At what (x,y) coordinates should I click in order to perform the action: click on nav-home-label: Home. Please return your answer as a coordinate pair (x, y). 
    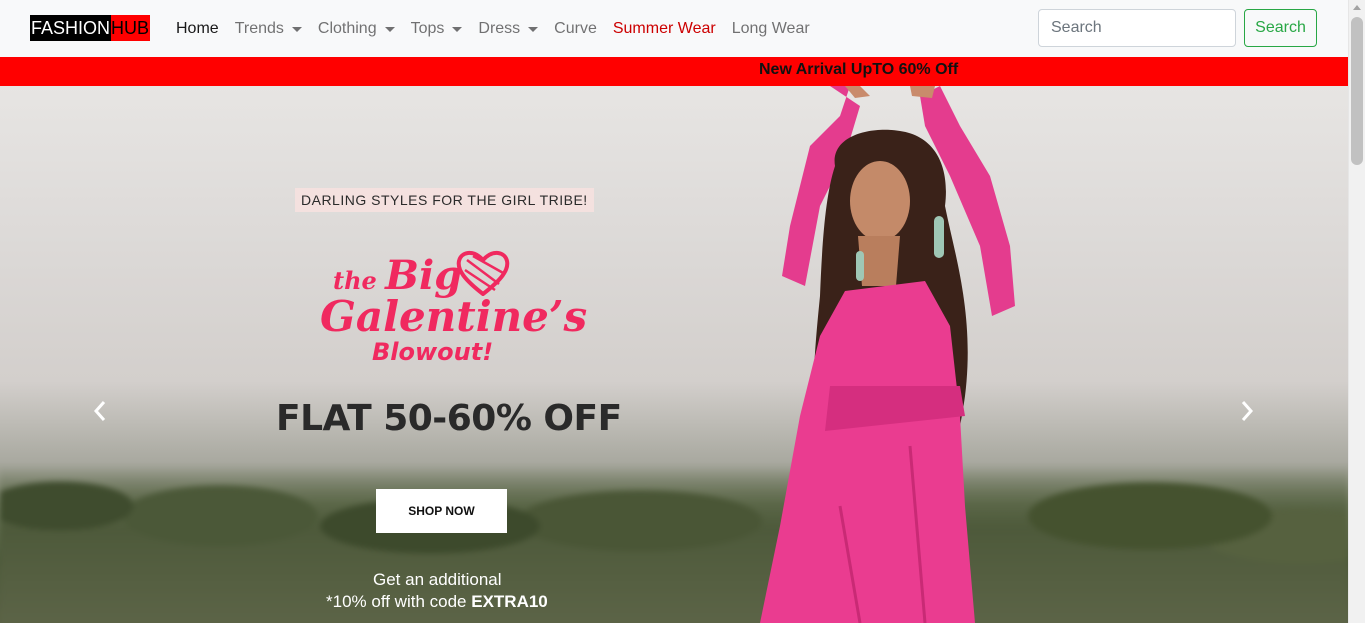
    Looking at the image, I should click on (197, 28).